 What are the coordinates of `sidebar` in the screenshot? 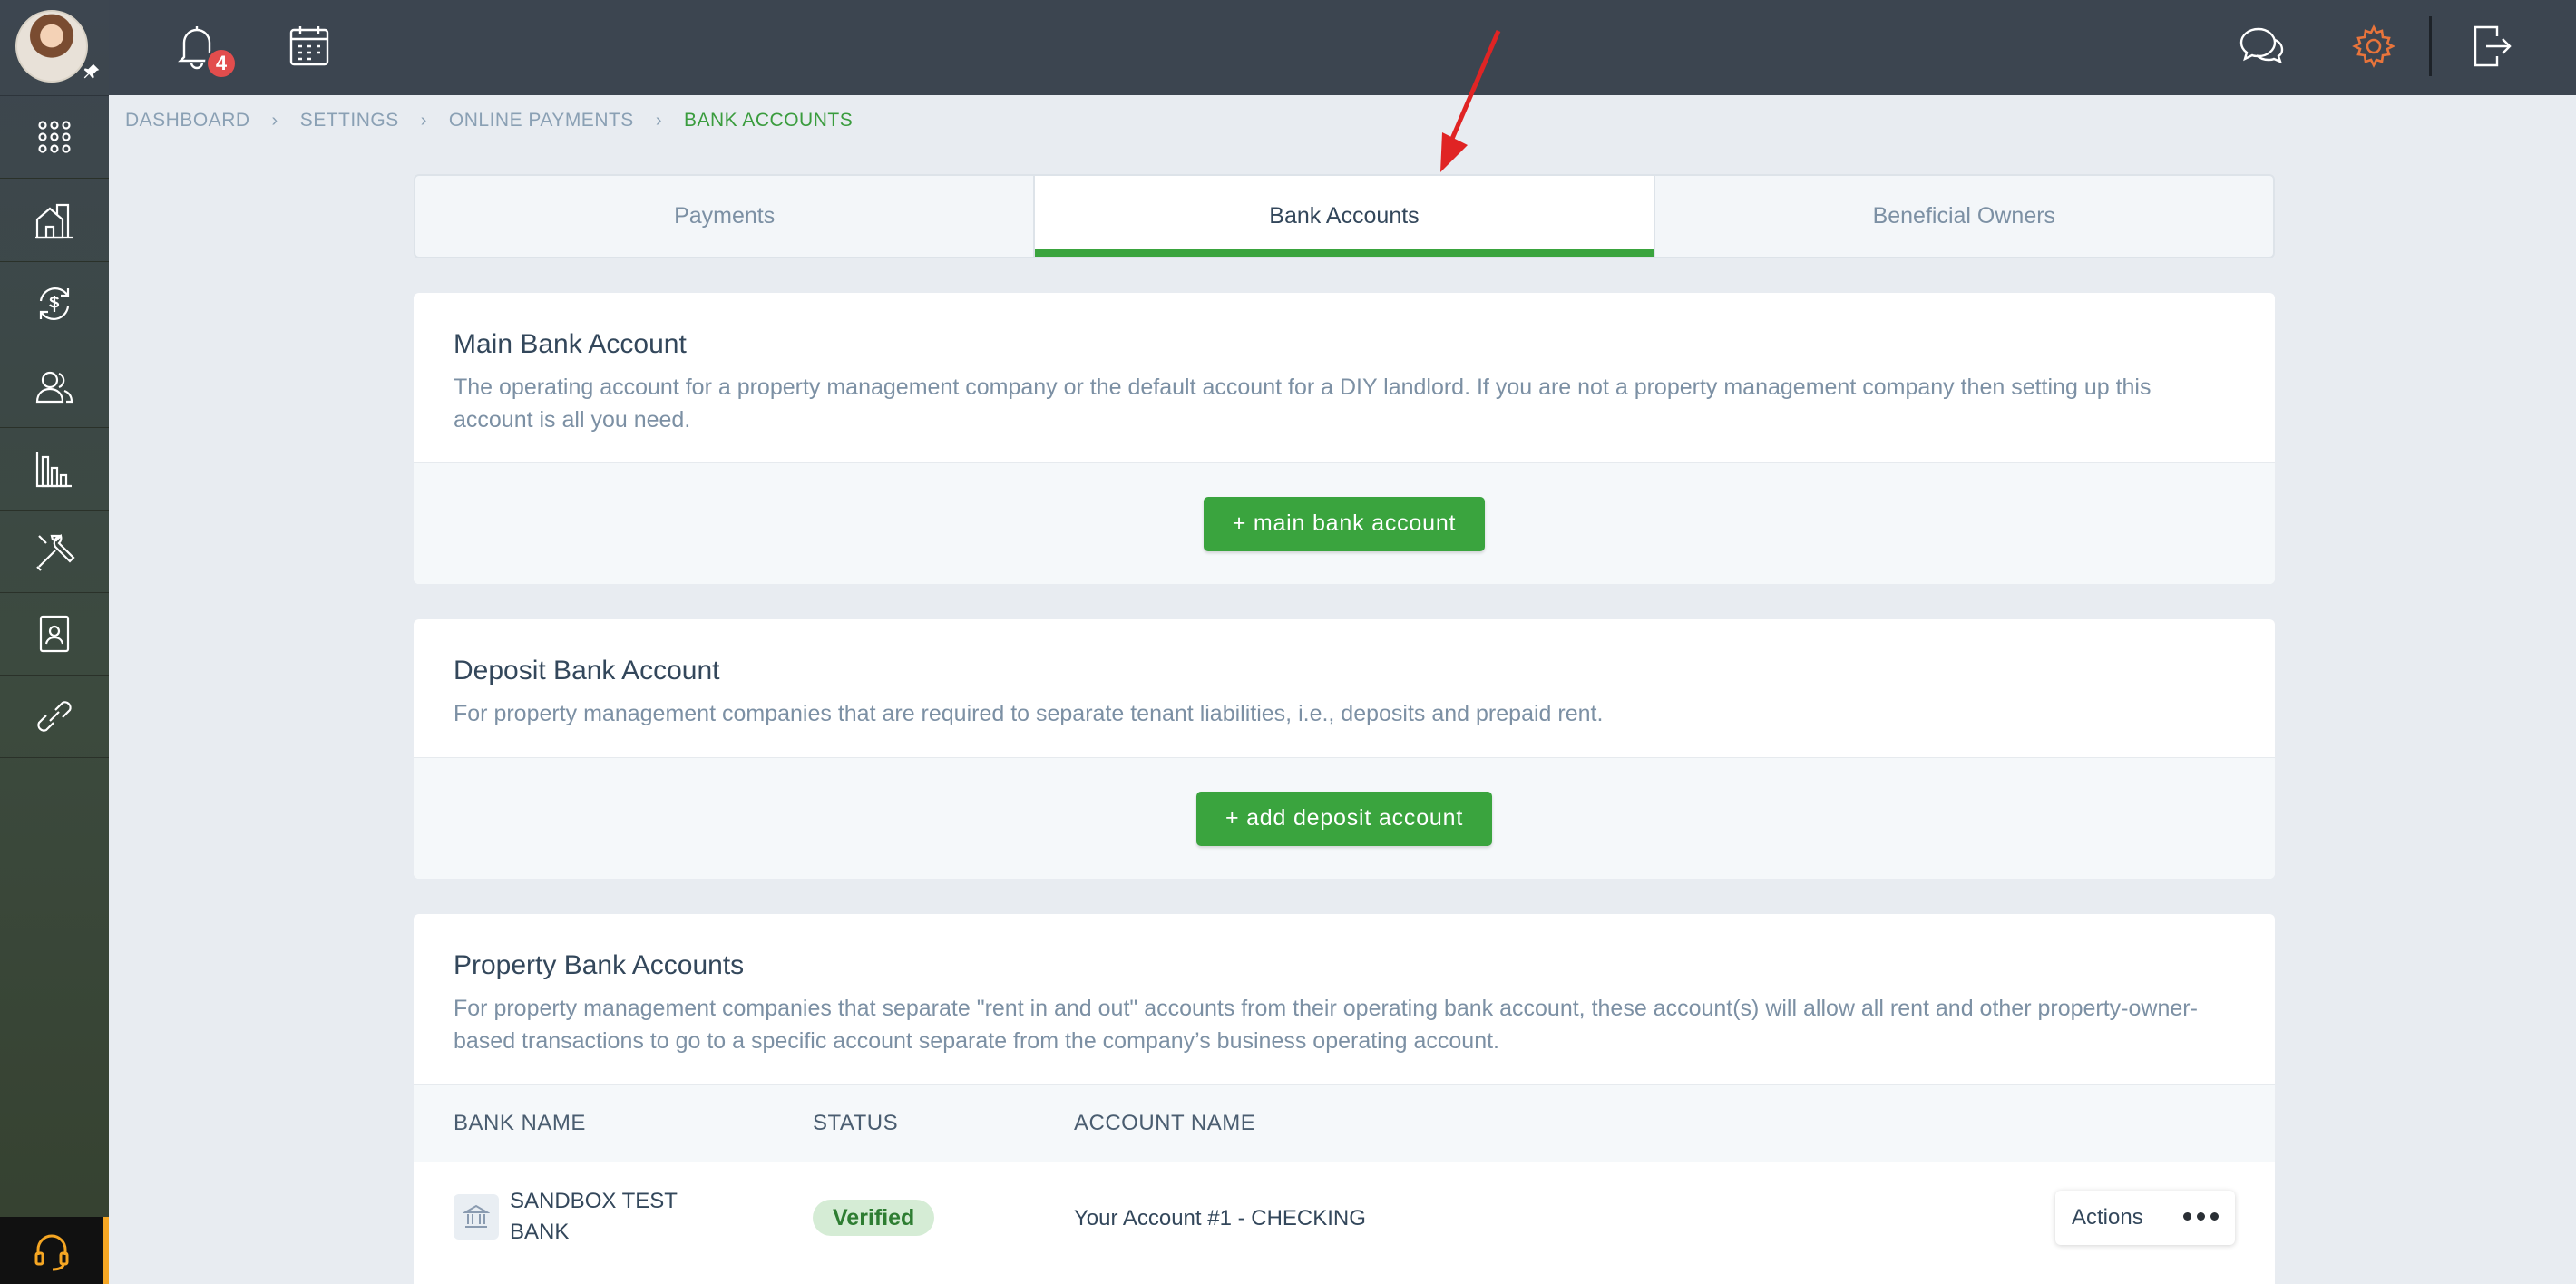 It's located at (54, 642).